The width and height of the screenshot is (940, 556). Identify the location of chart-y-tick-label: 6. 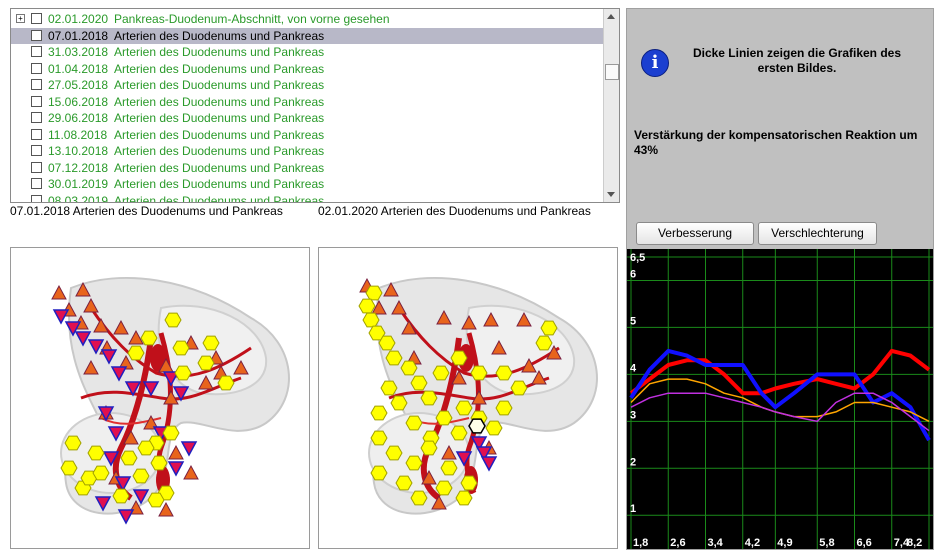
(633, 275).